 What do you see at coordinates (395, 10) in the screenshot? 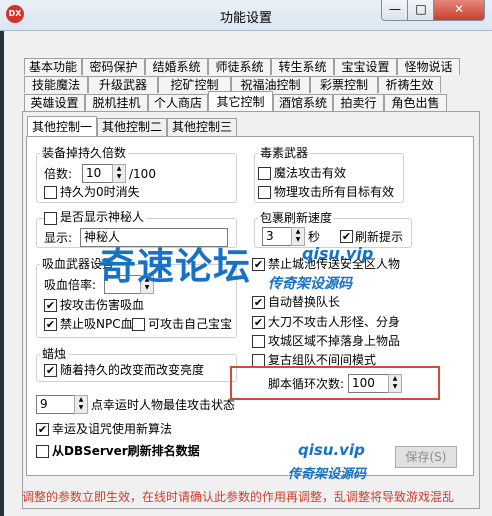
I see `minimize-button: —` at bounding box center [395, 10].